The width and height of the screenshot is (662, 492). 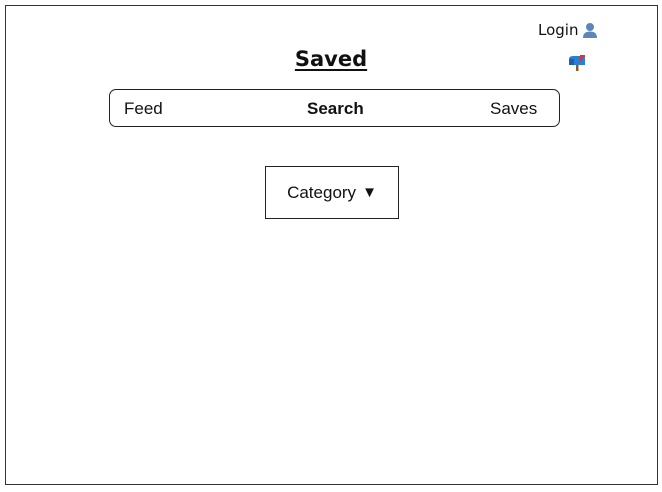 I want to click on category-dropdown: Category ▼, so click(x=332, y=192).